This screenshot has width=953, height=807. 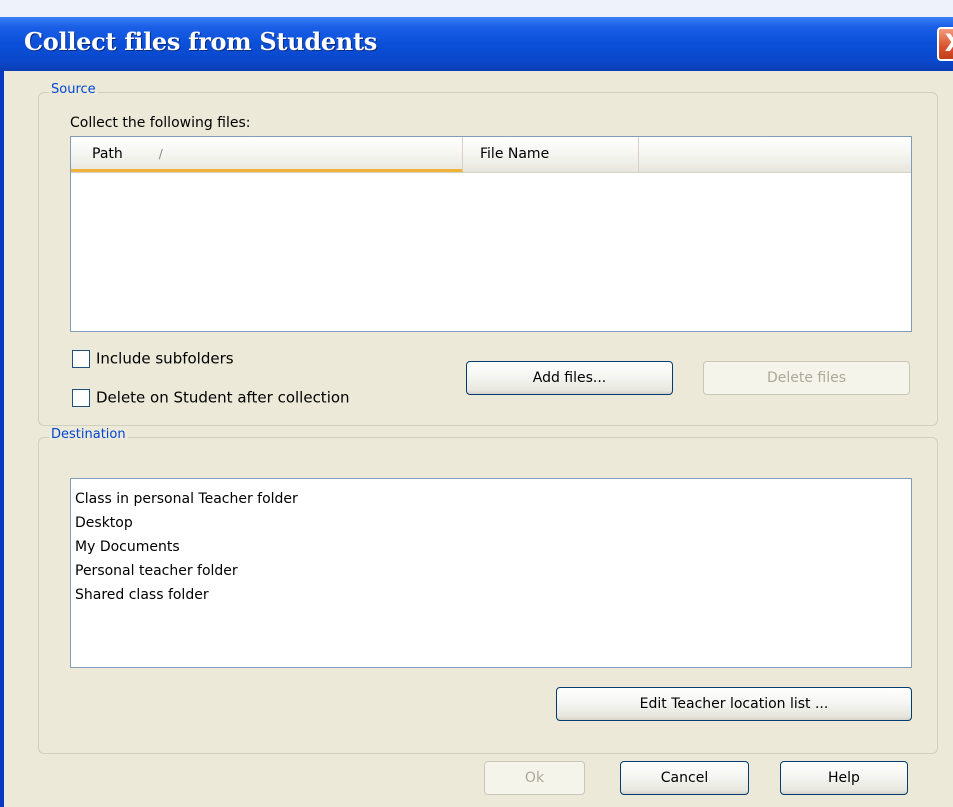 I want to click on sort-indicator-icon: /, so click(x=160, y=154).